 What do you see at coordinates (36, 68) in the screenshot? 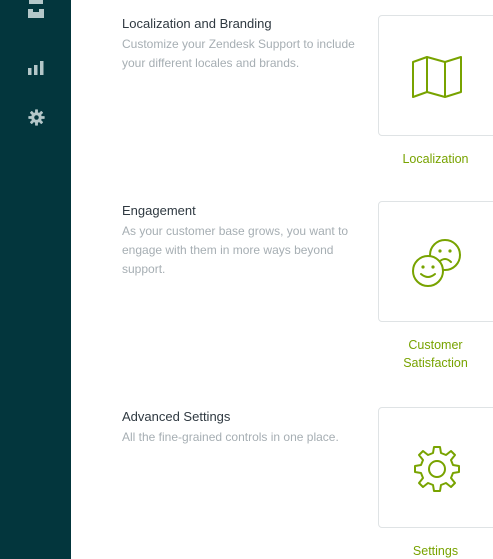
I see `bar-chart-icon` at bounding box center [36, 68].